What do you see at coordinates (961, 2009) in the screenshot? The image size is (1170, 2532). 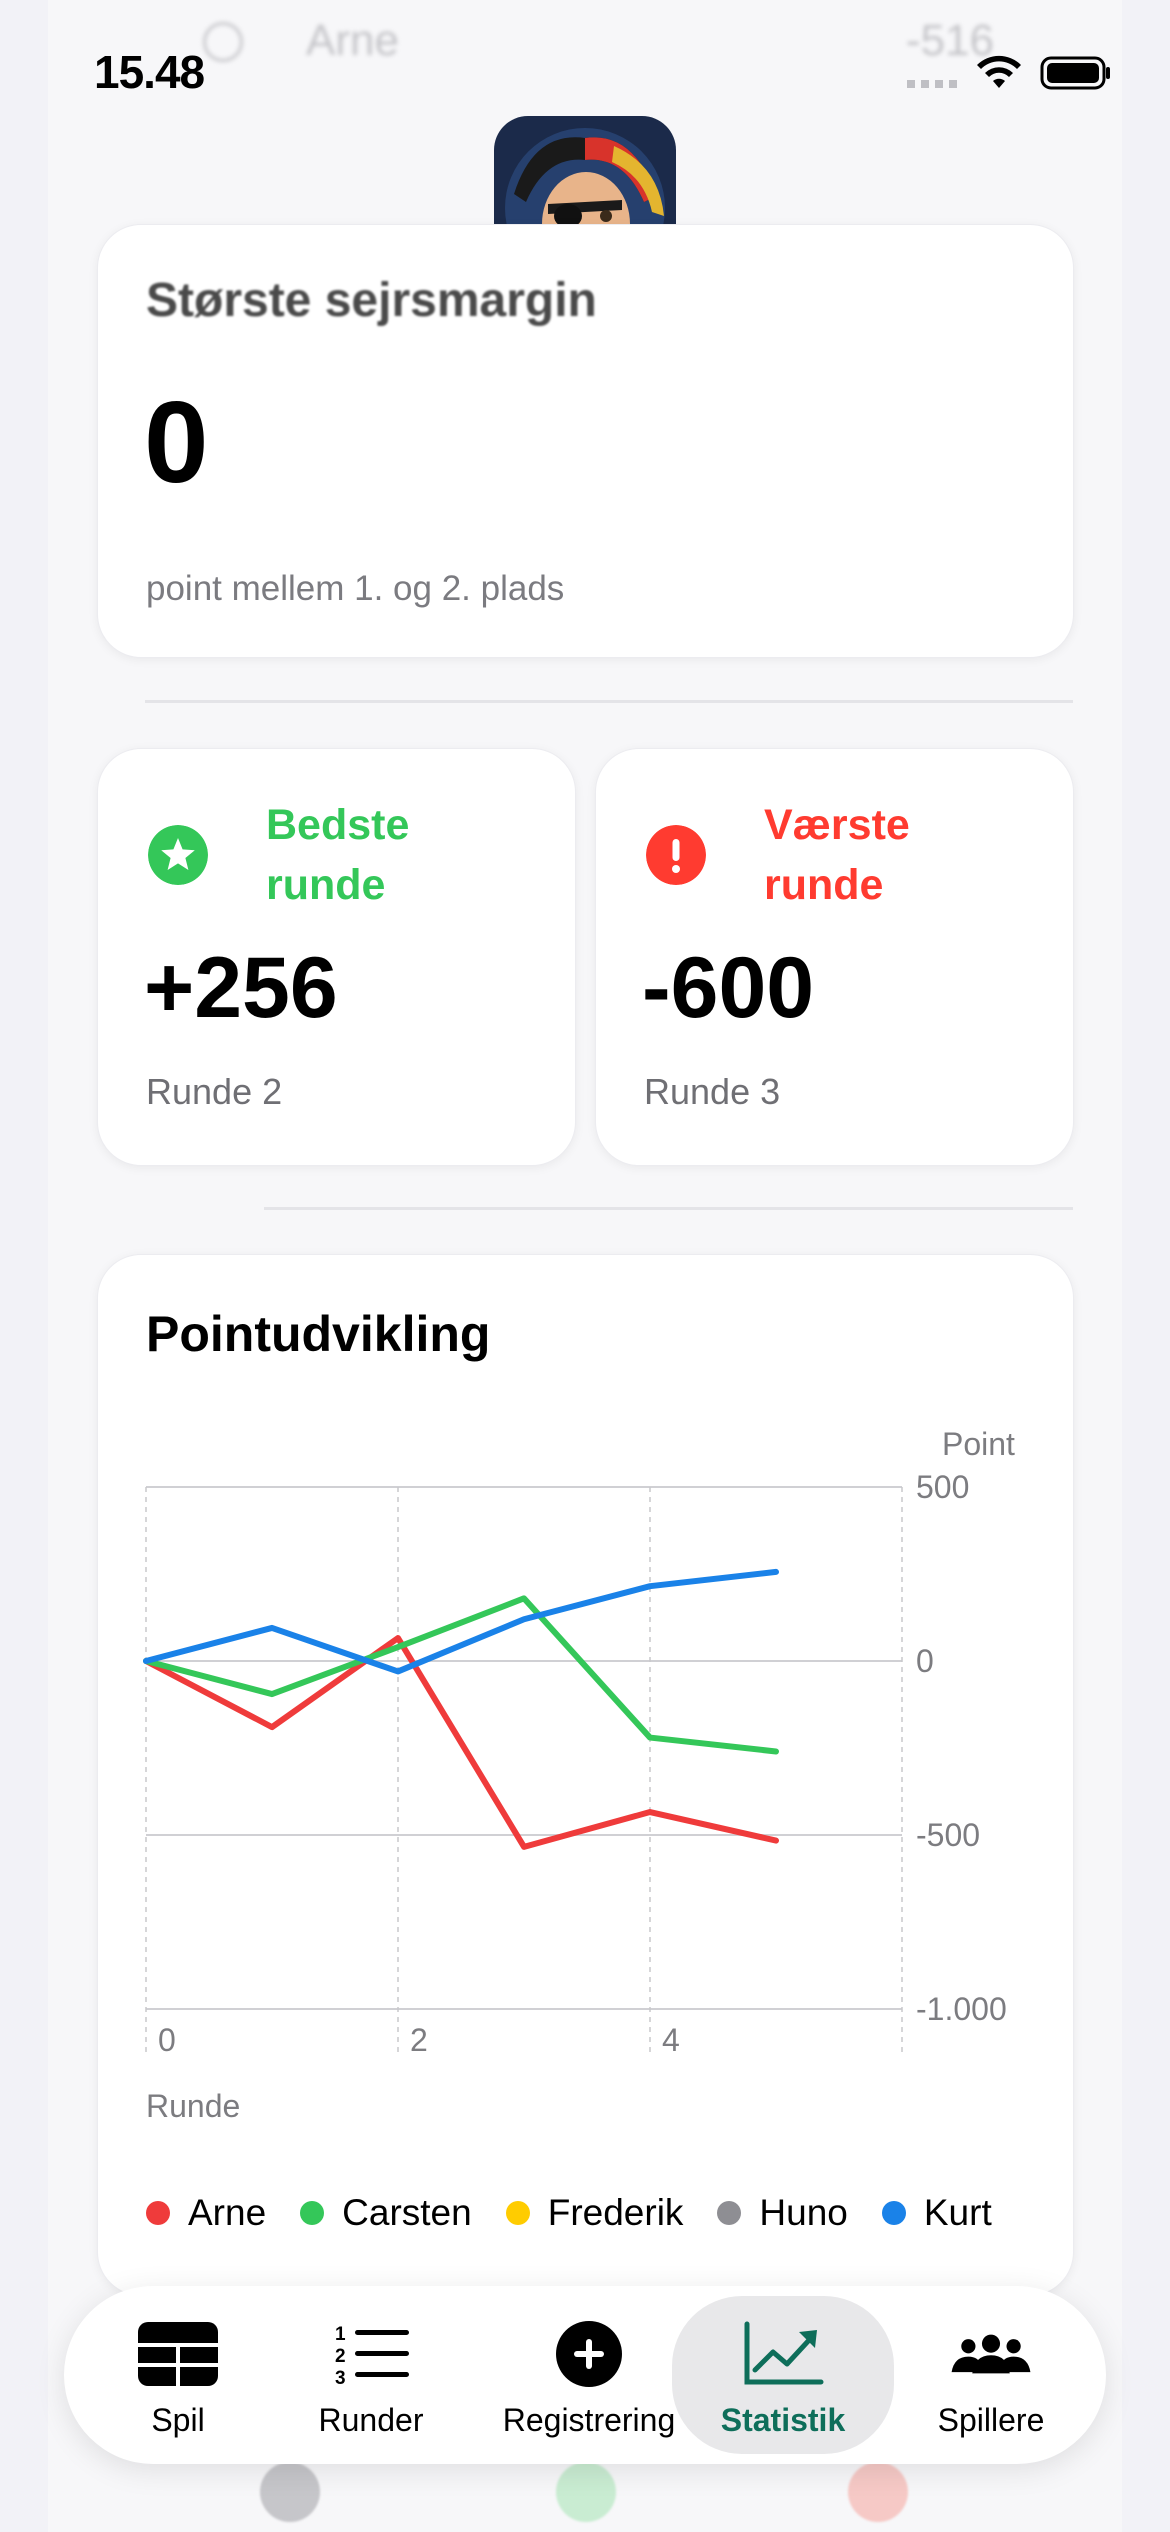 I see `y-tick-label: -1.000` at bounding box center [961, 2009].